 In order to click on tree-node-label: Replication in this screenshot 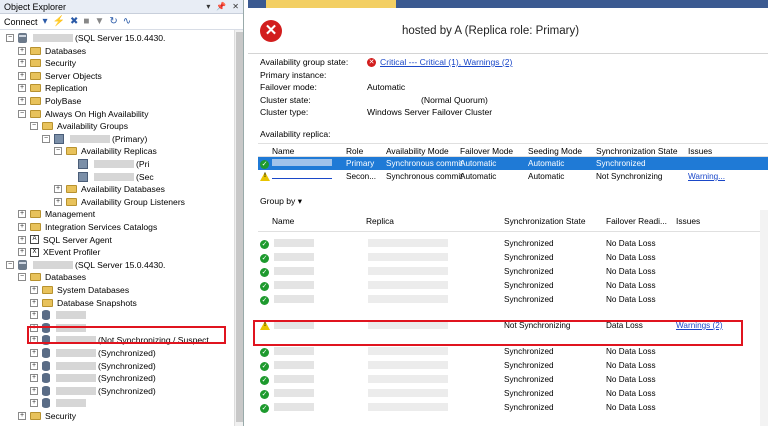, I will do `click(66, 88)`.